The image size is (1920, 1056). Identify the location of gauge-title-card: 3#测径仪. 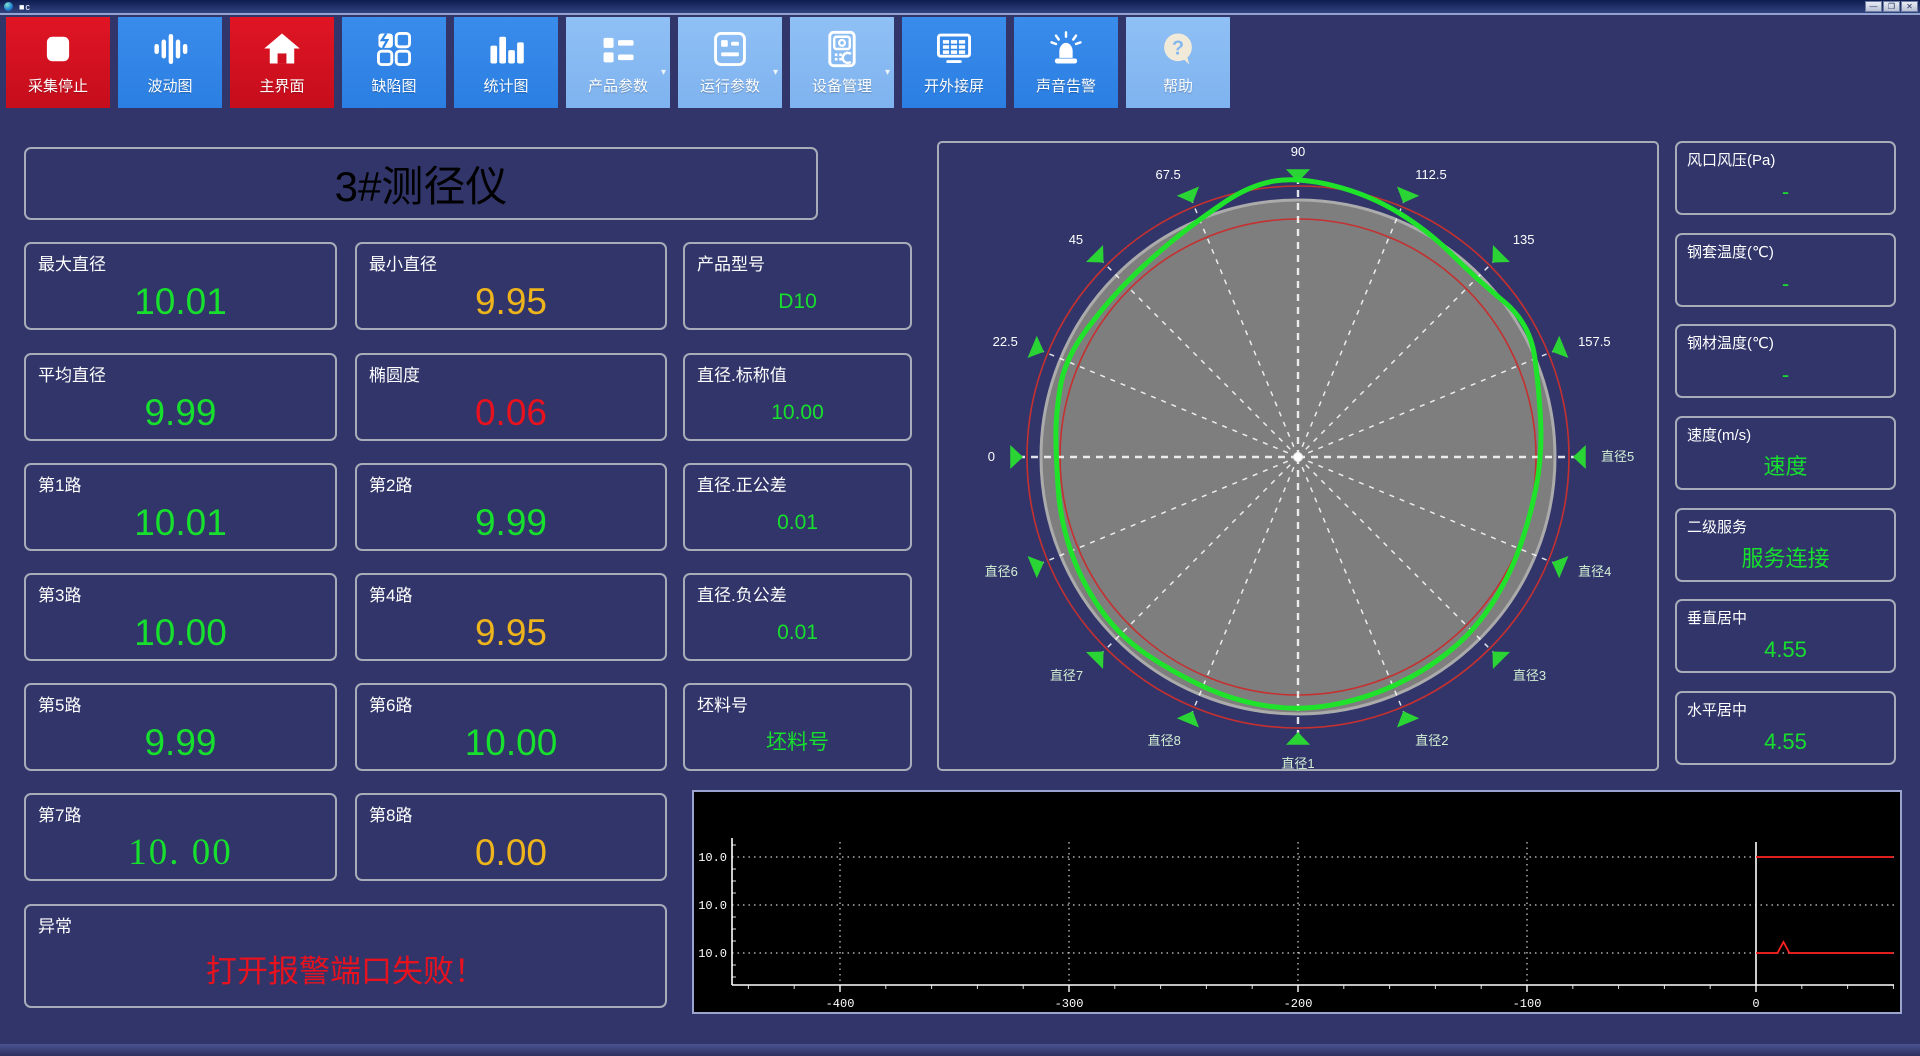
(421, 183).